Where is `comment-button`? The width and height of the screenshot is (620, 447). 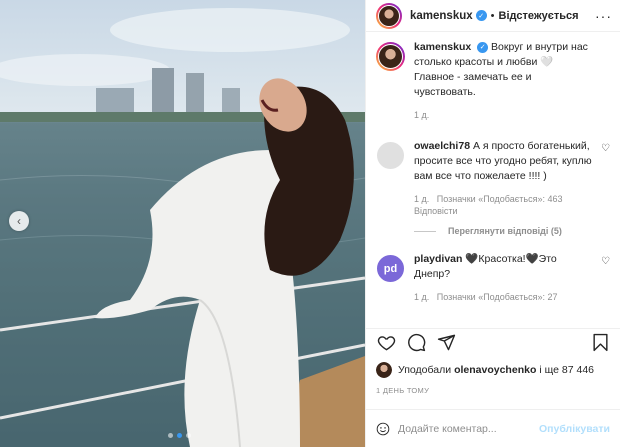 comment-button is located at coordinates (416, 343).